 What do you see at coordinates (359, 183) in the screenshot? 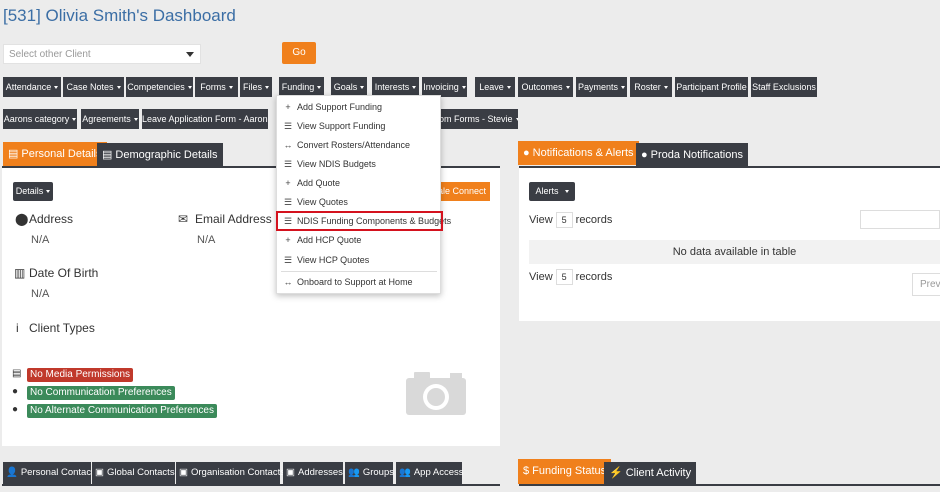
I see `menu-item-add-quote: + Add Quote` at bounding box center [359, 183].